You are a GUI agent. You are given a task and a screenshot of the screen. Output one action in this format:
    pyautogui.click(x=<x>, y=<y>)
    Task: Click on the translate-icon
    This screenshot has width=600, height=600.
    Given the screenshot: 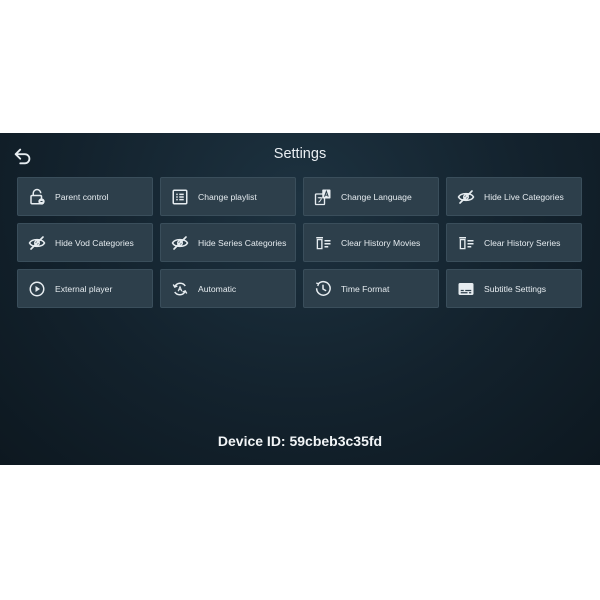 What is the action you would take?
    pyautogui.click(x=323, y=197)
    